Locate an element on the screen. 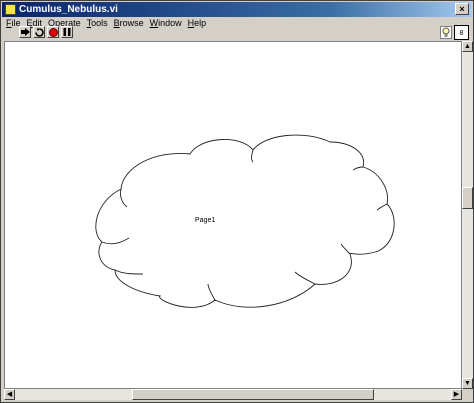  pause-button is located at coordinates (67, 32).